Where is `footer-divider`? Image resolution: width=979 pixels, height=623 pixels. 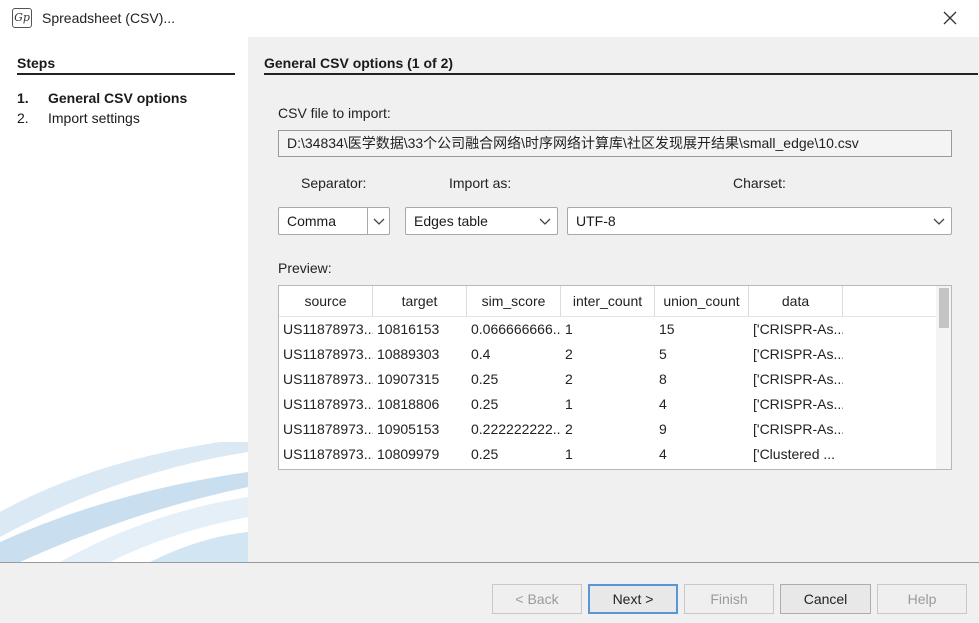
footer-divider is located at coordinates (489, 562).